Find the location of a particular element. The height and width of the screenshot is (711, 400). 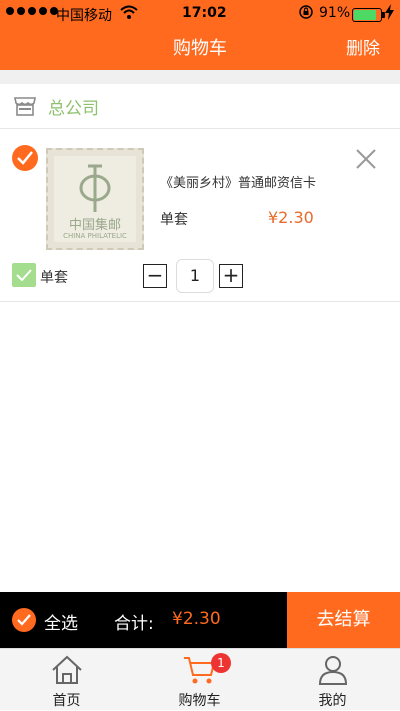

product-thumbnail: 中国集邮 CHINA PHILATELIC is located at coordinates (95, 199).